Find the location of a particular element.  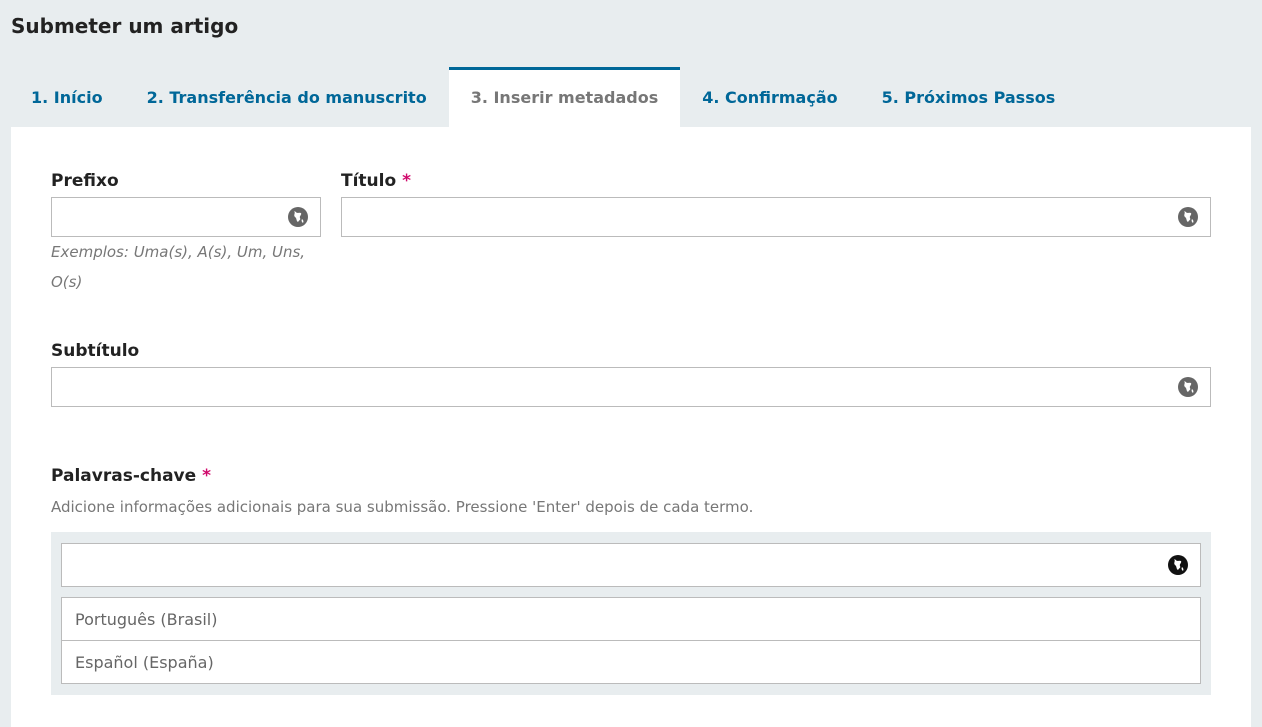

subtitle-input is located at coordinates (631, 387).